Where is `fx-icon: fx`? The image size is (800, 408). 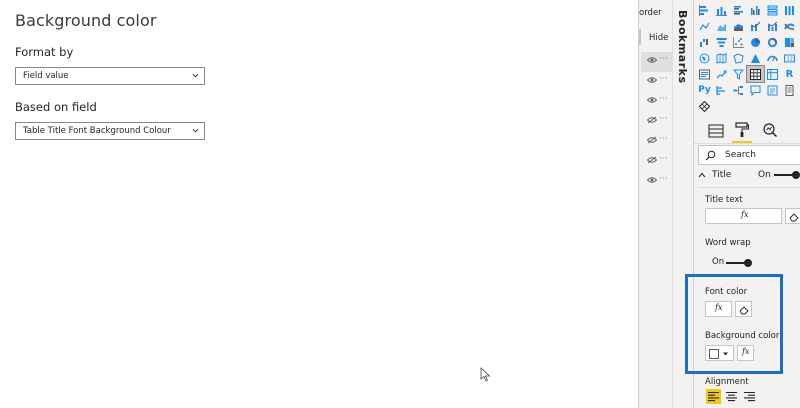
fx-icon: fx is located at coordinates (745, 214).